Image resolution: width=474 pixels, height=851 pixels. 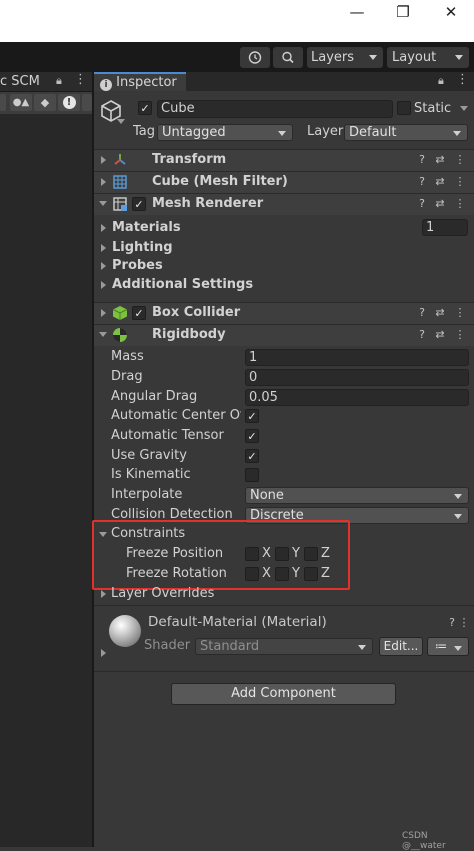 I want to click on tag-icon: ◆, so click(x=45, y=102).